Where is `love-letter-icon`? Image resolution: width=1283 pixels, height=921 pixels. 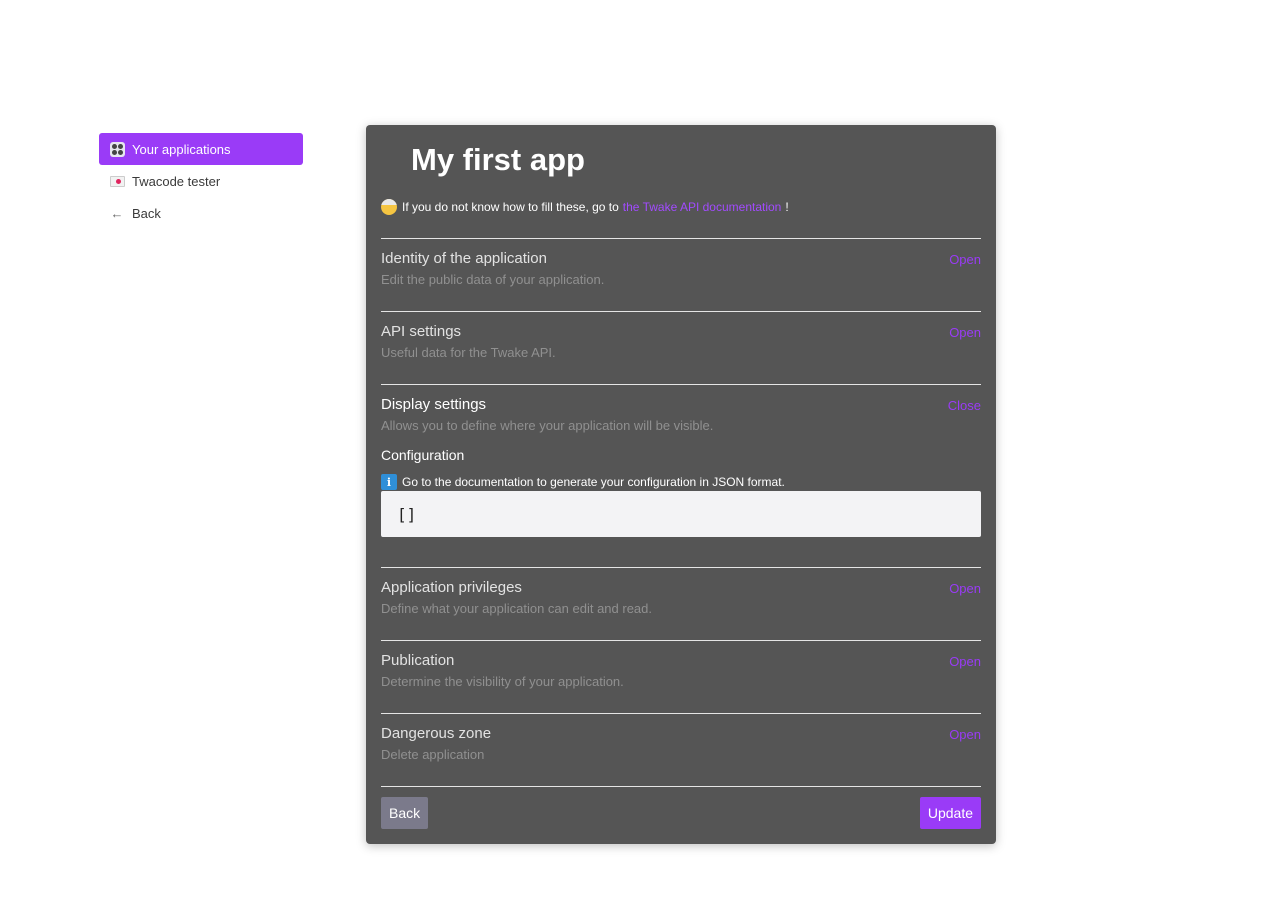 love-letter-icon is located at coordinates (117, 181).